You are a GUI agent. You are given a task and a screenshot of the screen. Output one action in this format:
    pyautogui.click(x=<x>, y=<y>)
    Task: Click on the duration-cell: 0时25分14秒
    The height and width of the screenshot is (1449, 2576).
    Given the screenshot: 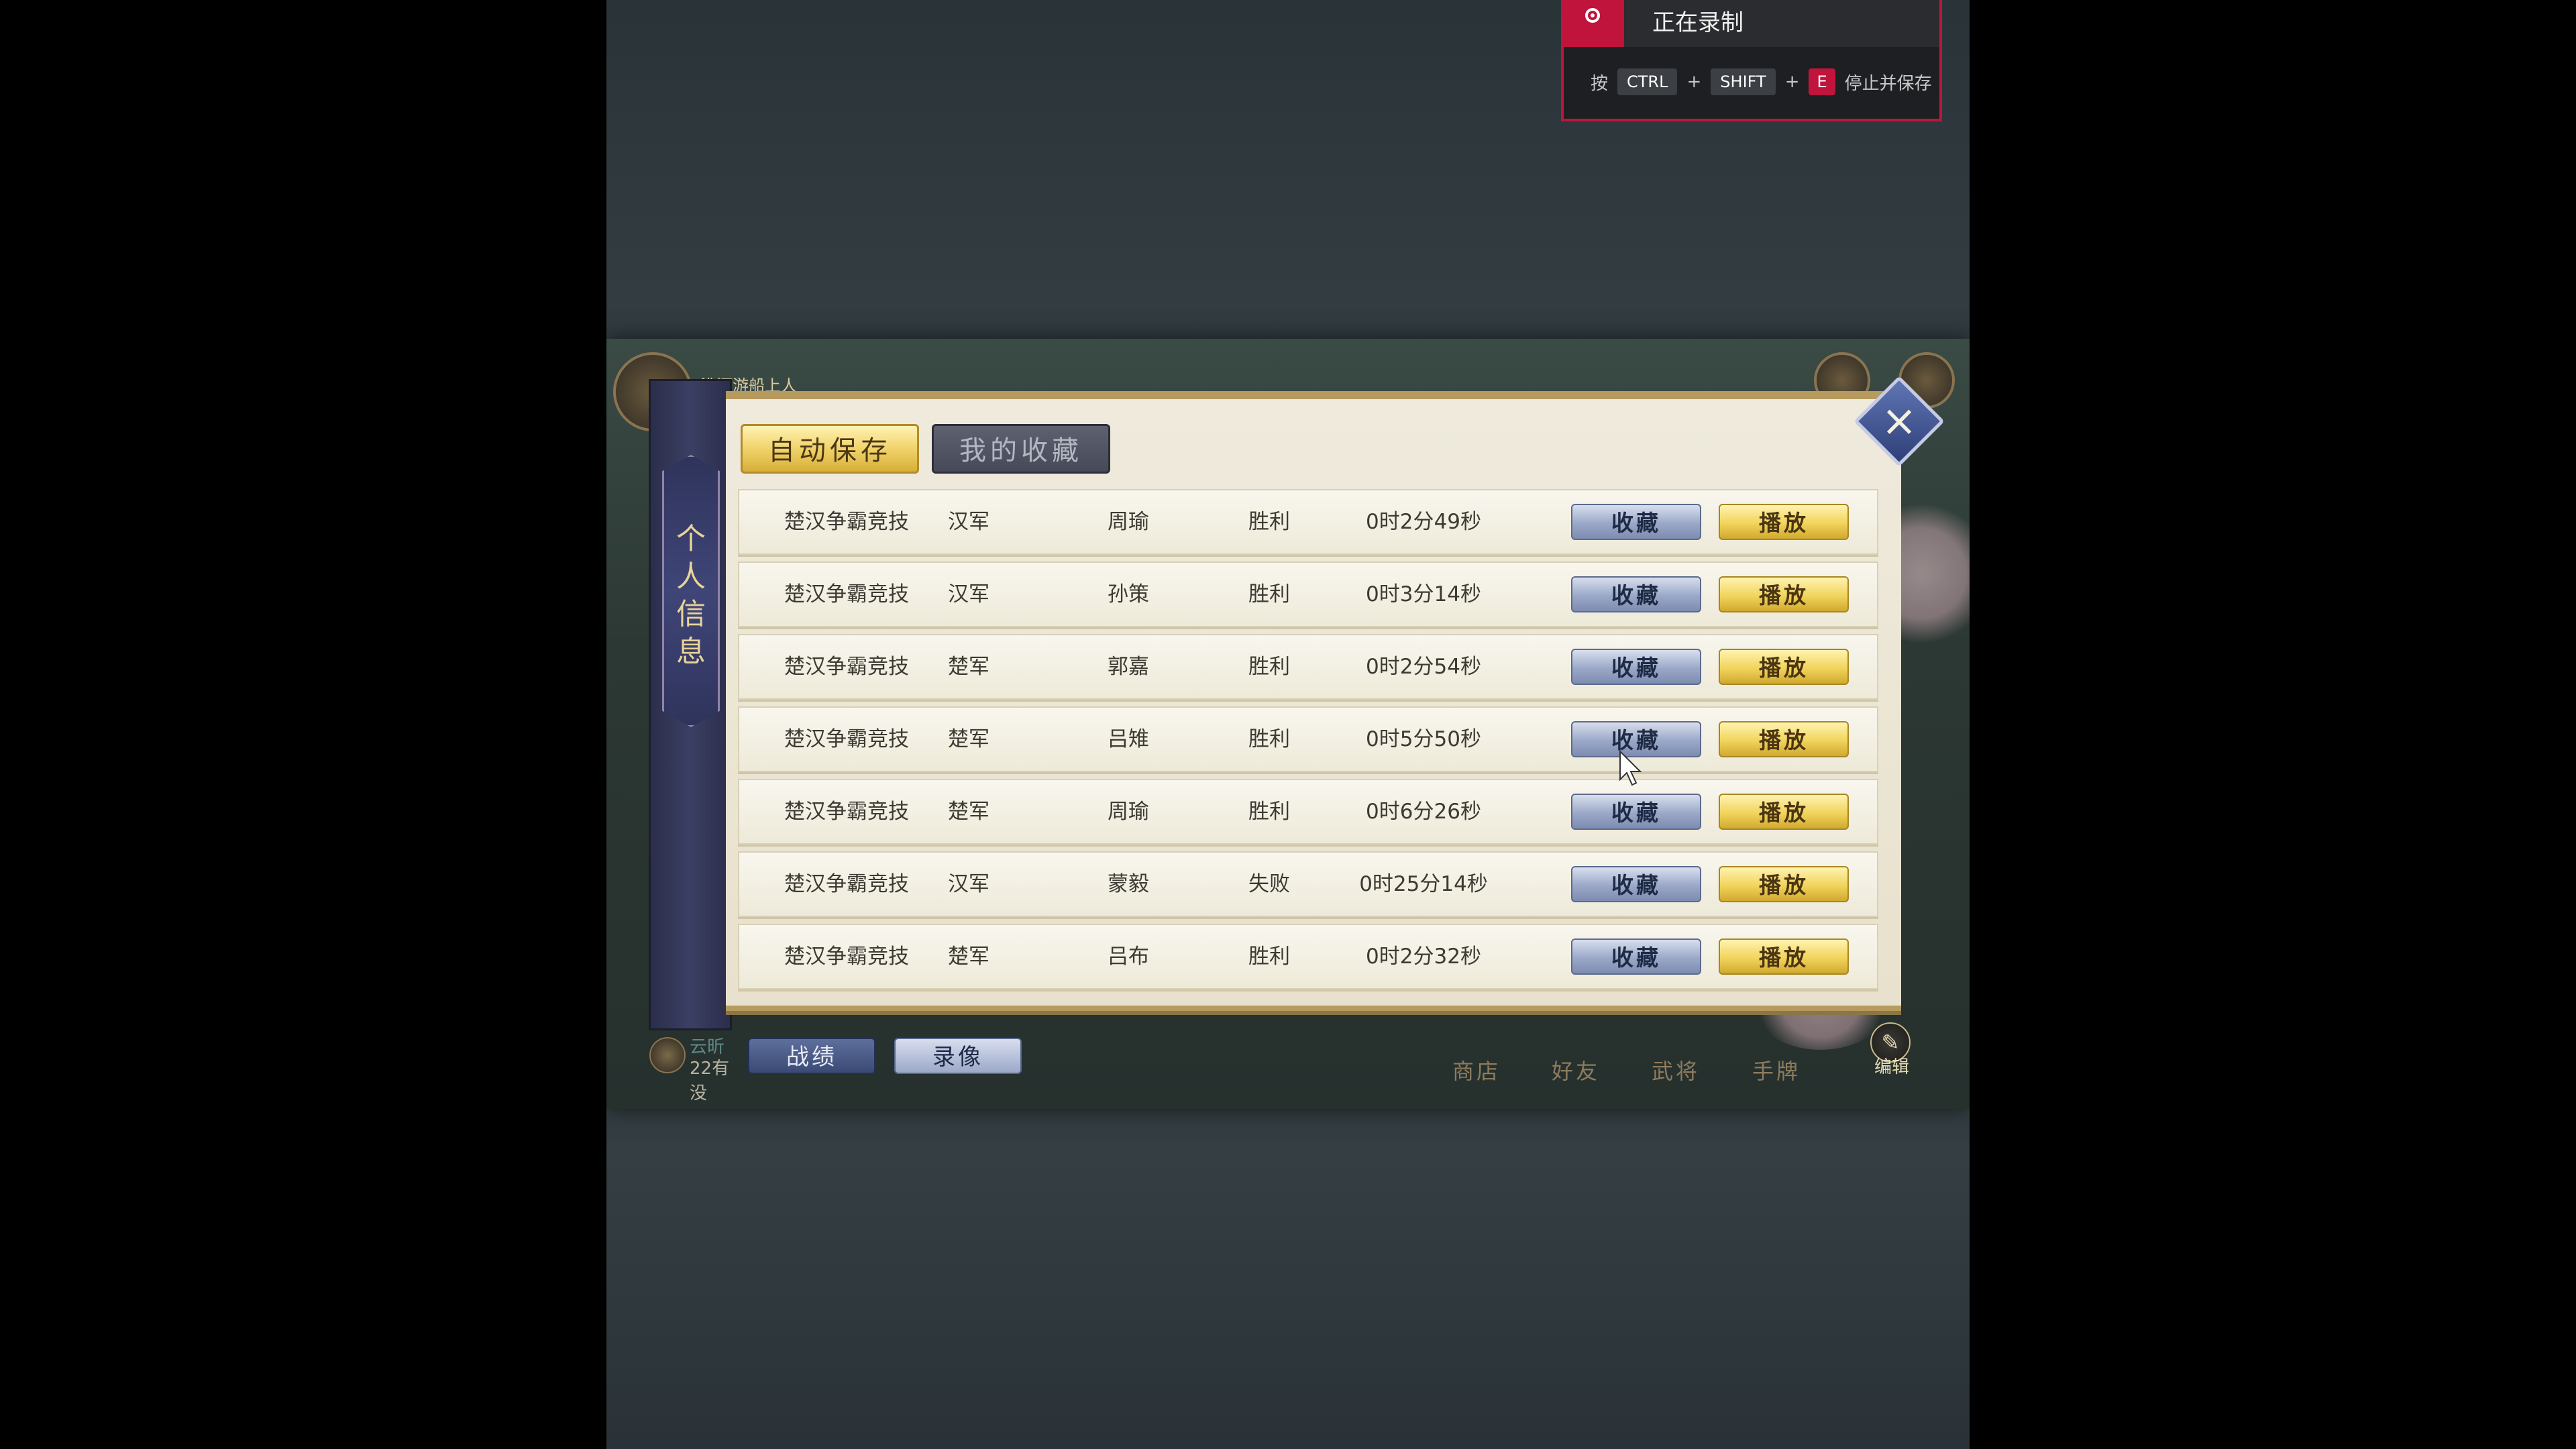 What is the action you would take?
    pyautogui.click(x=1423, y=884)
    